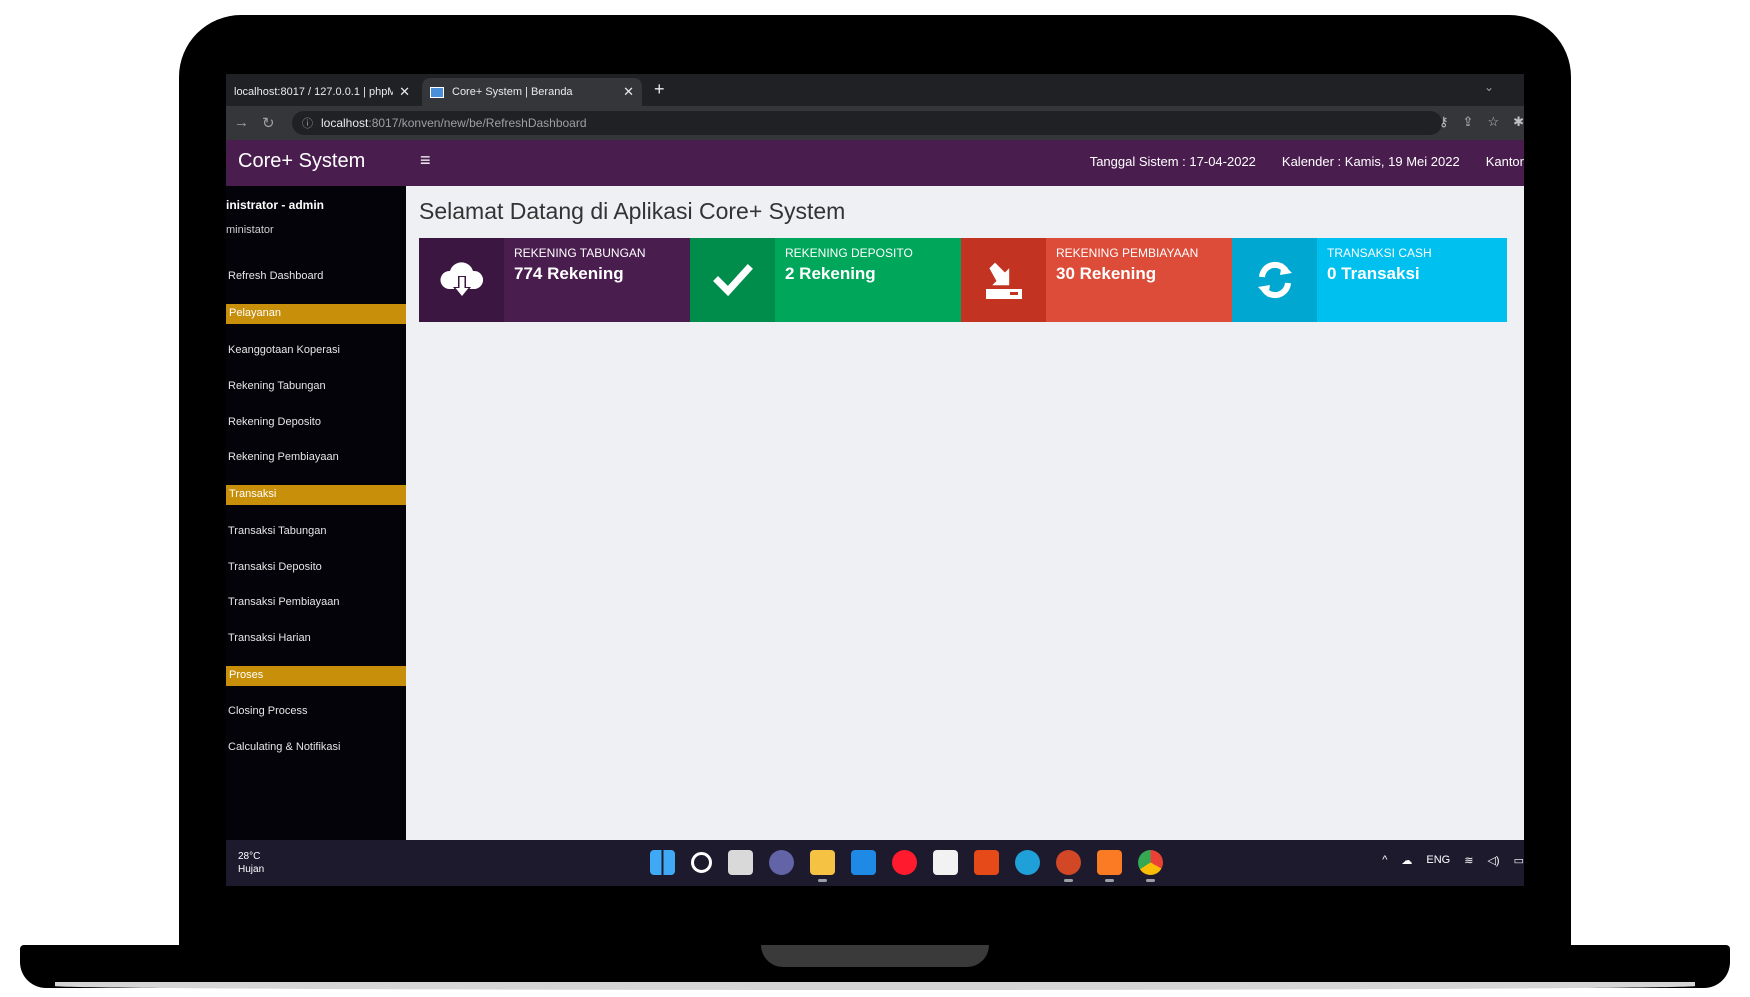 The height and width of the screenshot is (997, 1750). I want to click on sidebar-item-rekening-tabungan: Rekening Tabungan, so click(277, 386).